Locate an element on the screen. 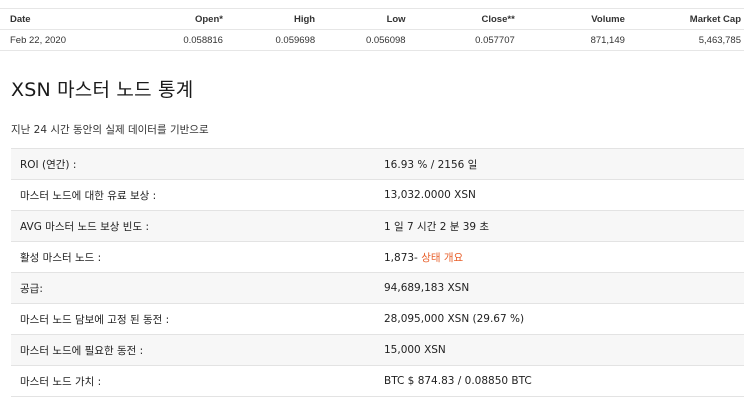  column-header-volume: Volume is located at coordinates (572, 19).